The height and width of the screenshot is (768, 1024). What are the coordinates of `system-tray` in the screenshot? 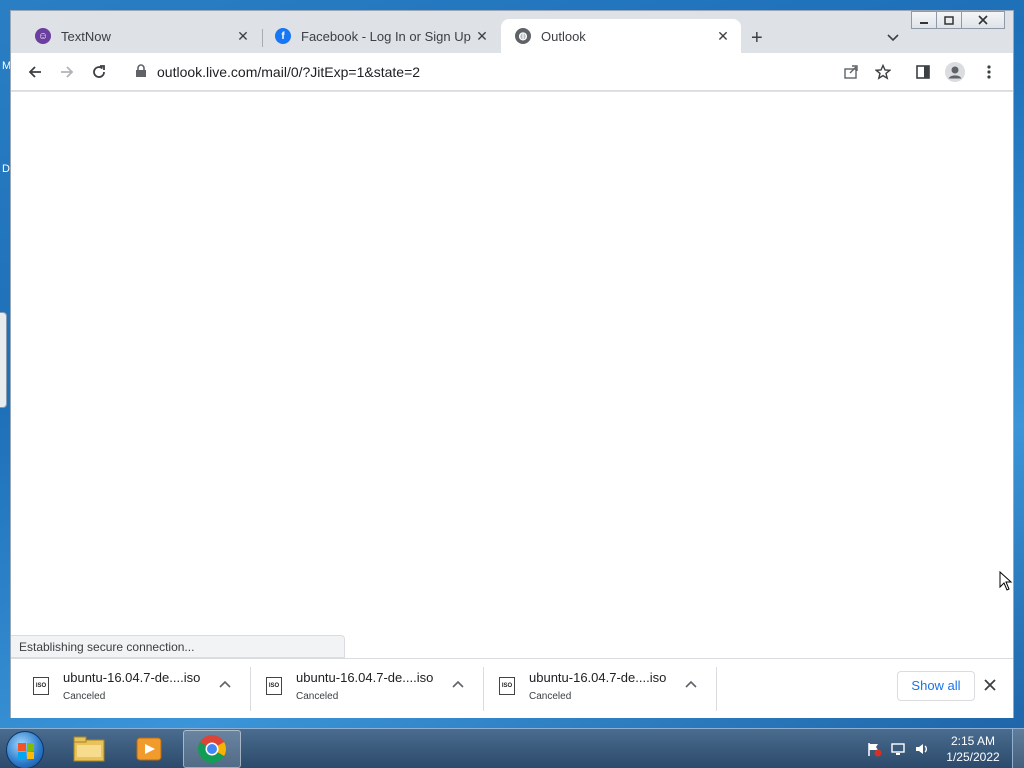 It's located at (898, 750).